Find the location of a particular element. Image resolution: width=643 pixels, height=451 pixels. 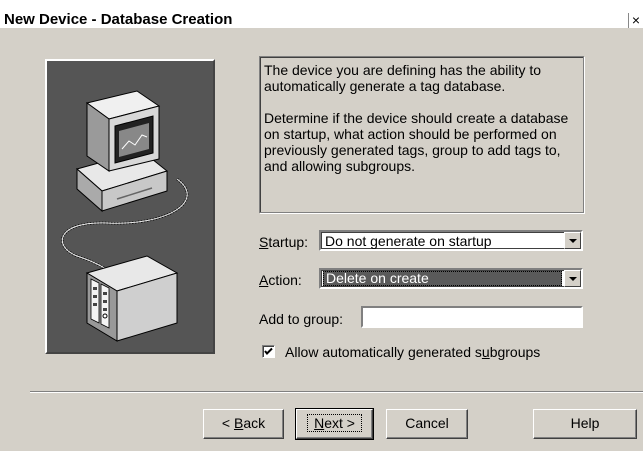

startup-value: Do not generate on startup is located at coordinates (408, 241).